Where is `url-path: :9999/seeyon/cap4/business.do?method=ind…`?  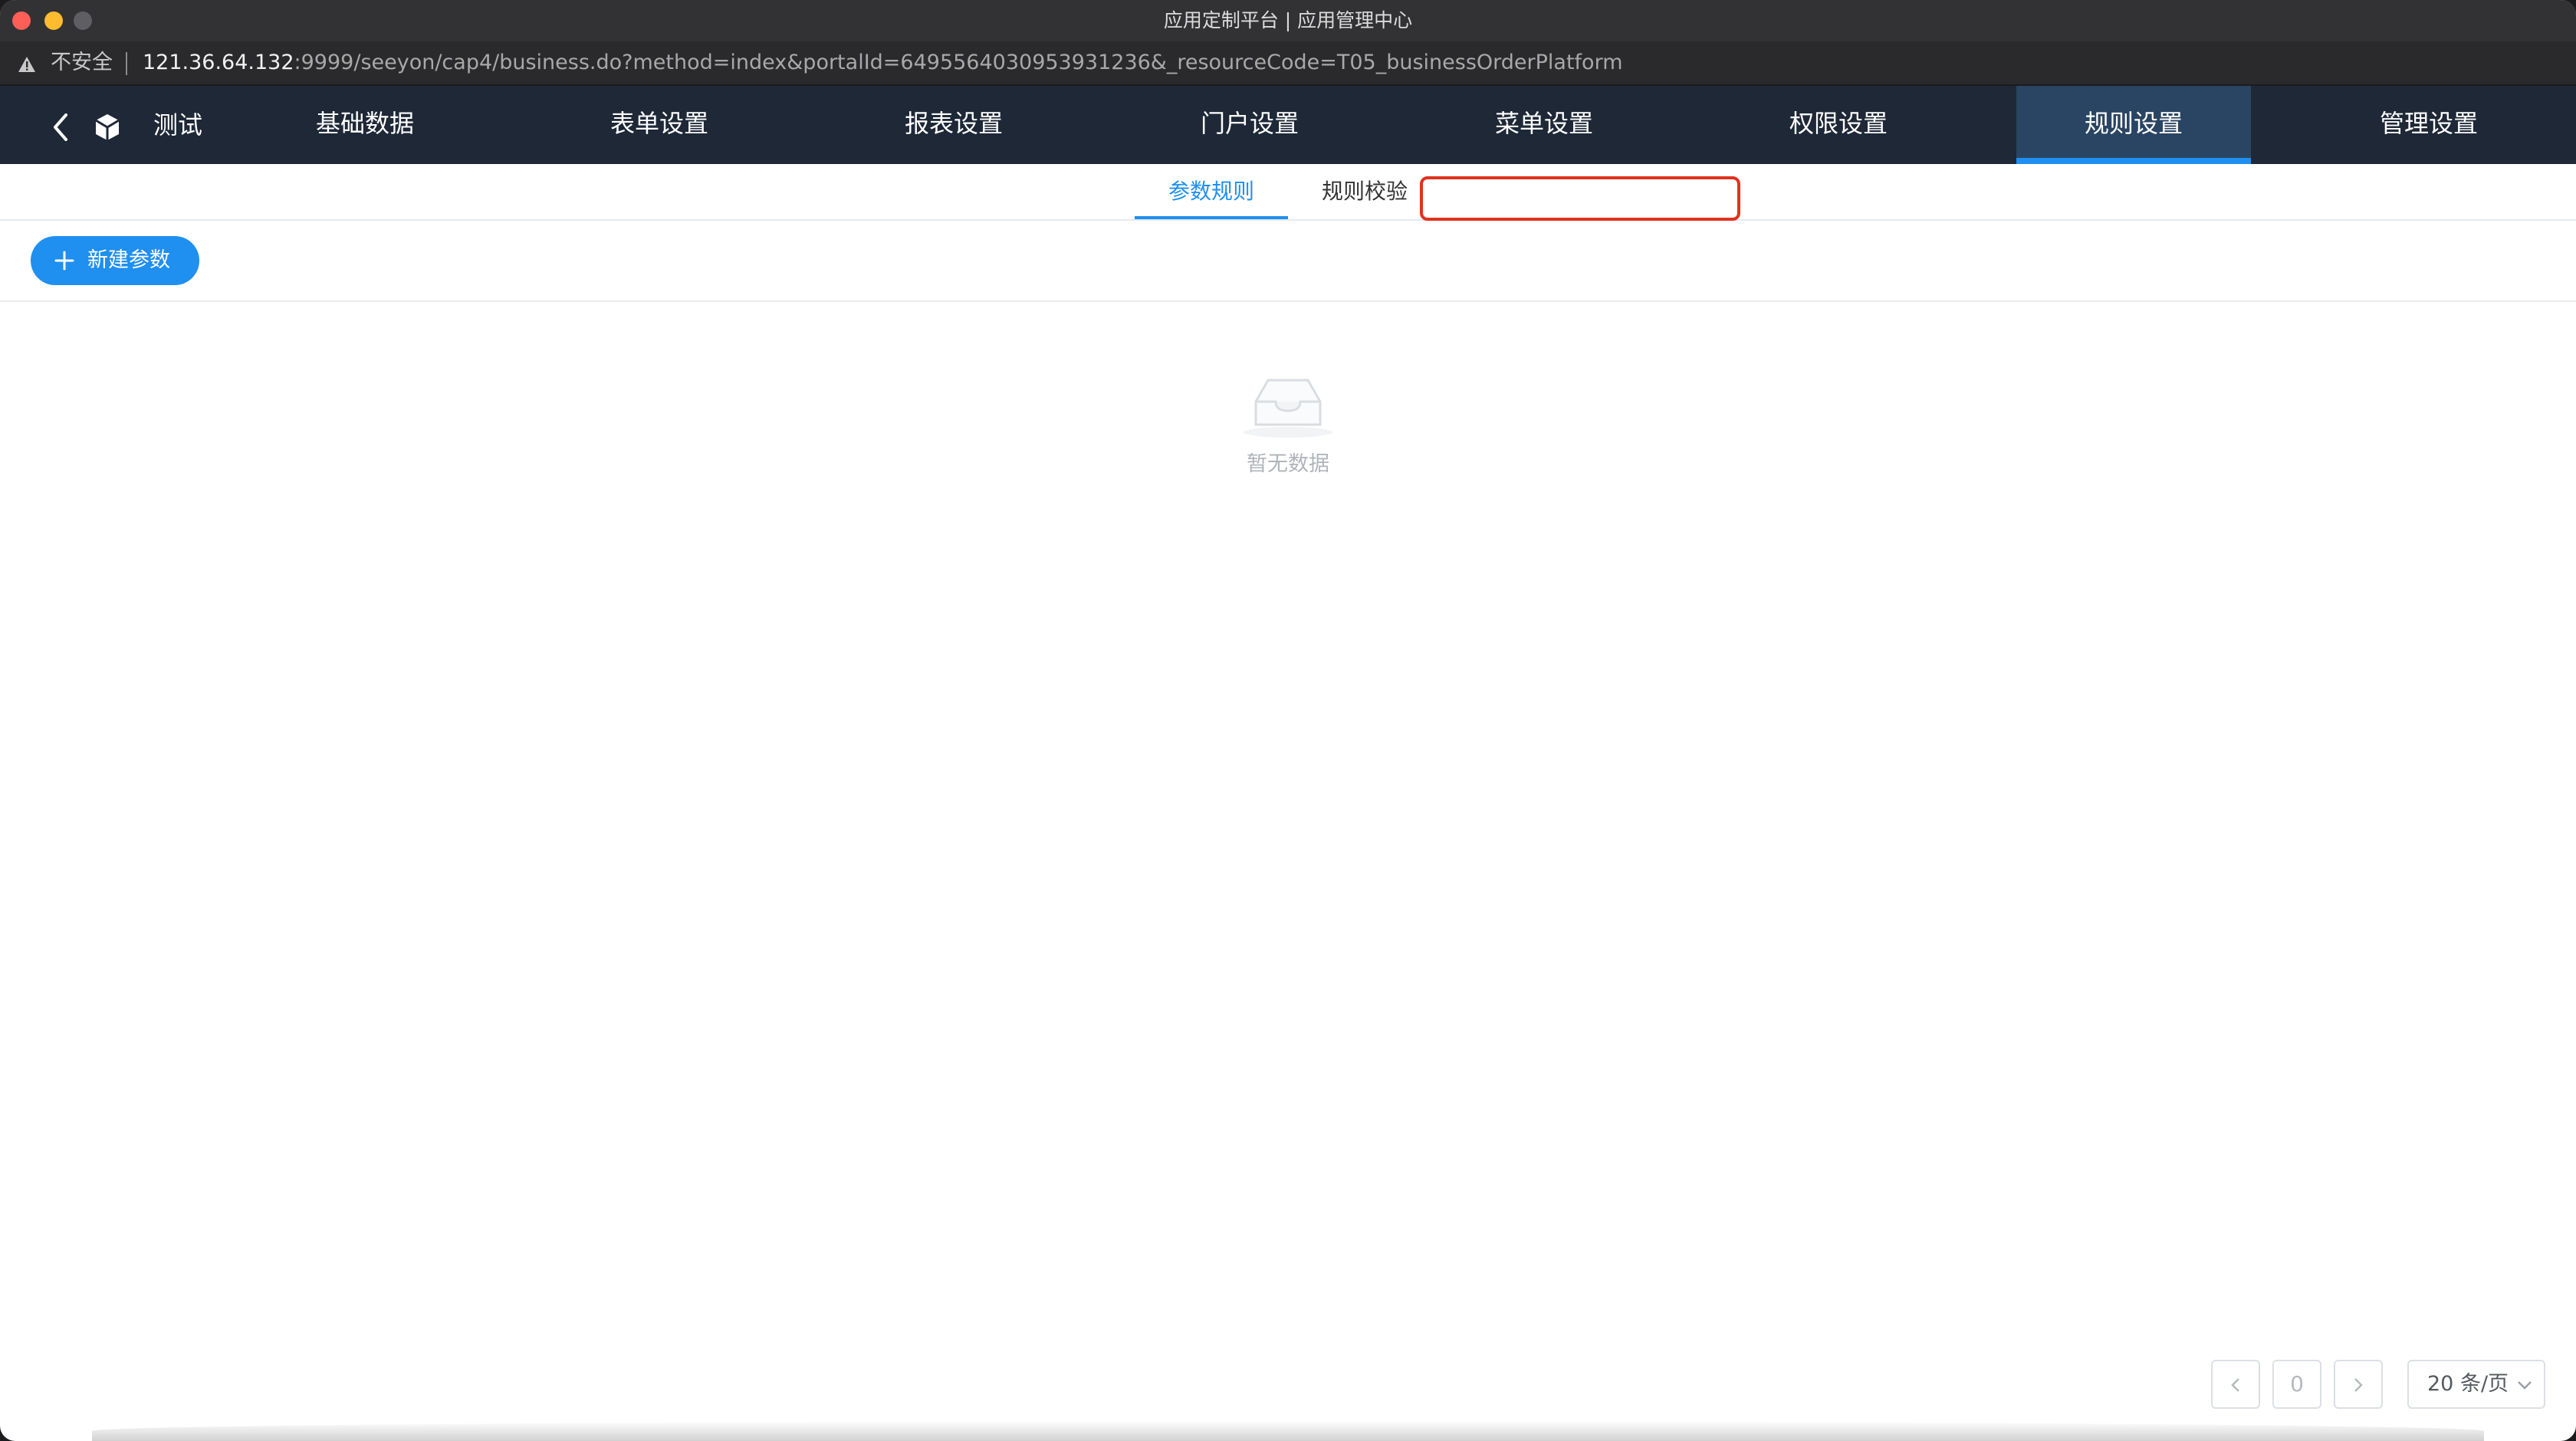
url-path: :9999/seeyon/cap4/business.do?method=ind… is located at coordinates (958, 63).